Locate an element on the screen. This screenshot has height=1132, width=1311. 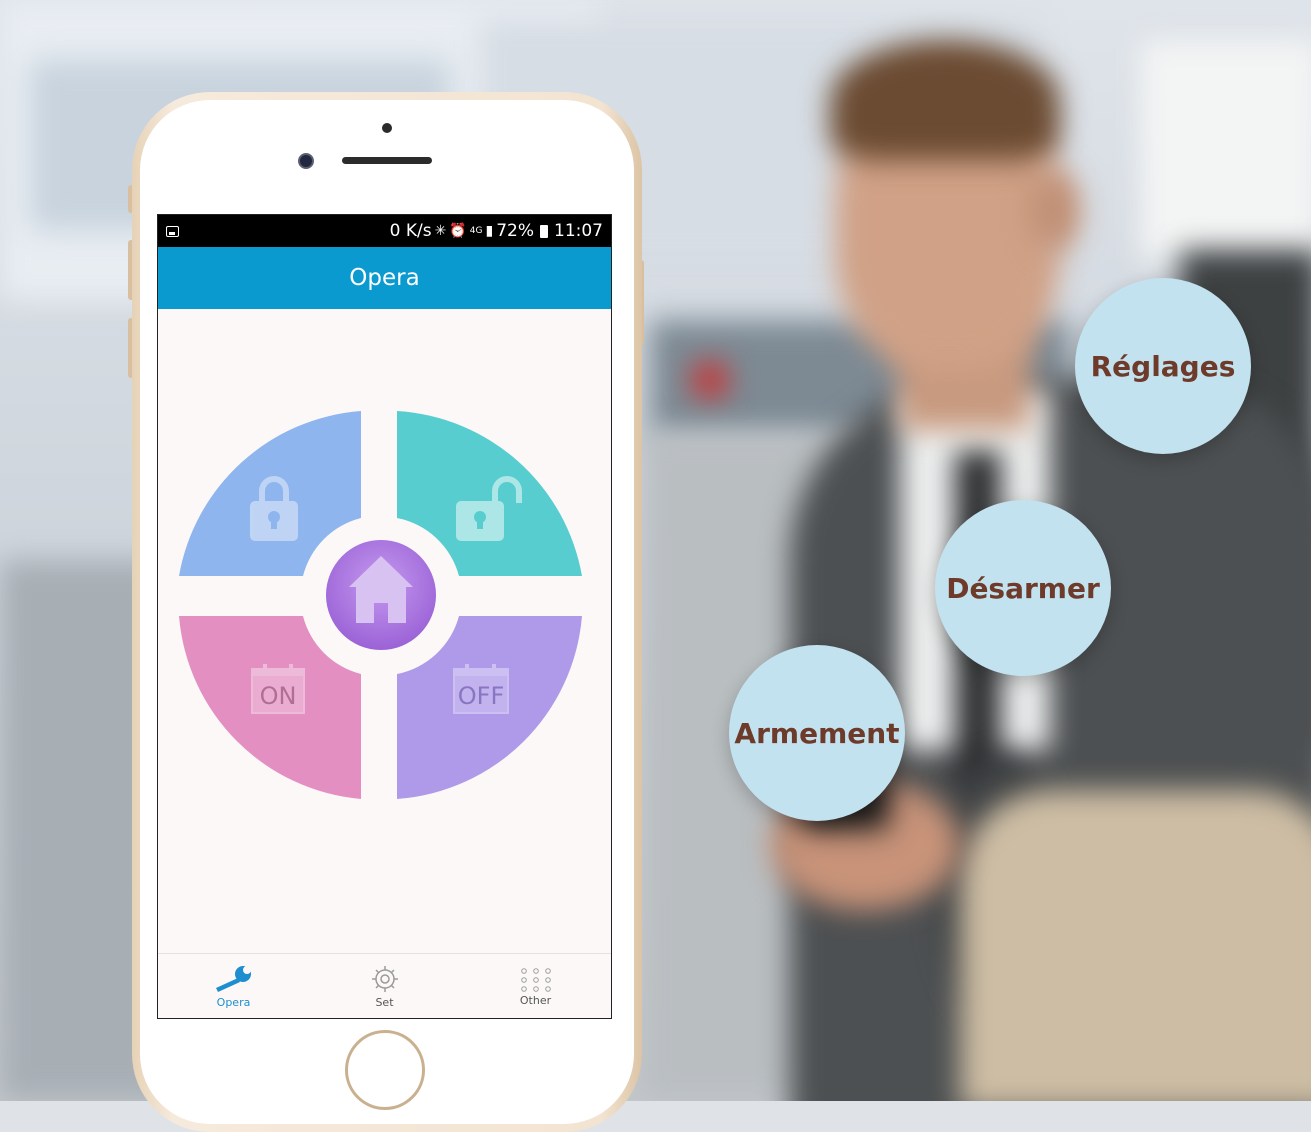
status-indicators: 0 K/s ✳ ⏰ 4G ▮ 72% 11:07 is located at coordinates (496, 231).